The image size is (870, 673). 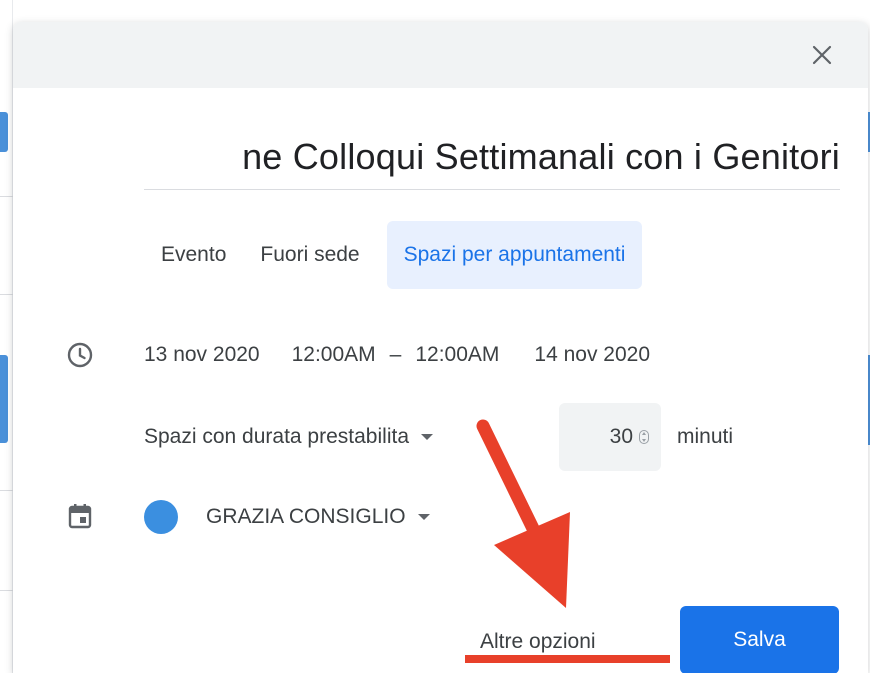 What do you see at coordinates (161, 517) in the screenshot?
I see `calendar-color-dot` at bounding box center [161, 517].